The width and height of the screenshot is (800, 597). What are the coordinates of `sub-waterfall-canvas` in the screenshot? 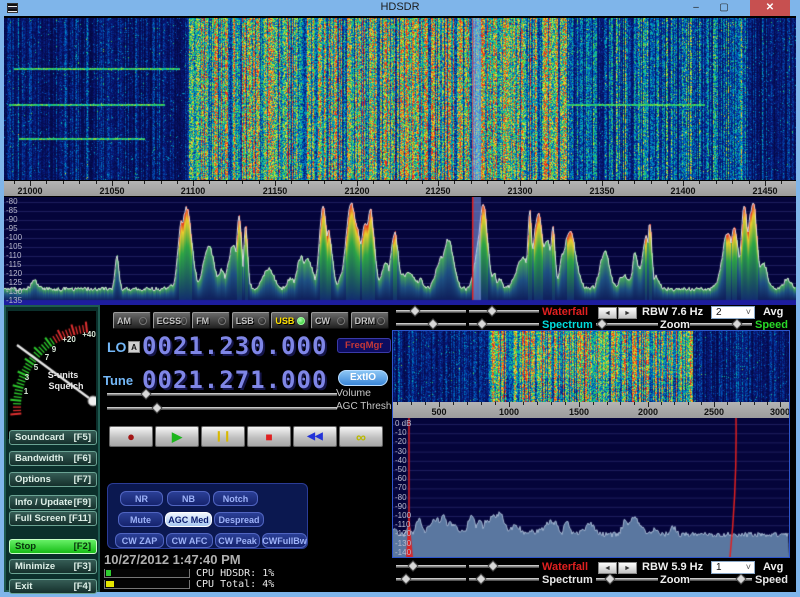 It's located at (591, 366).